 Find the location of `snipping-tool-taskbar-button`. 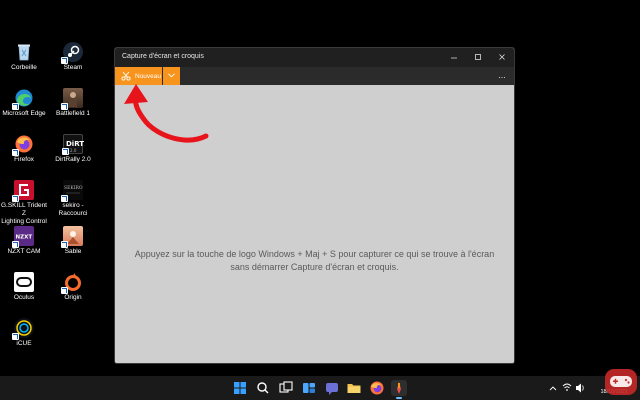

snipping-tool-taskbar-button is located at coordinates (399, 389).